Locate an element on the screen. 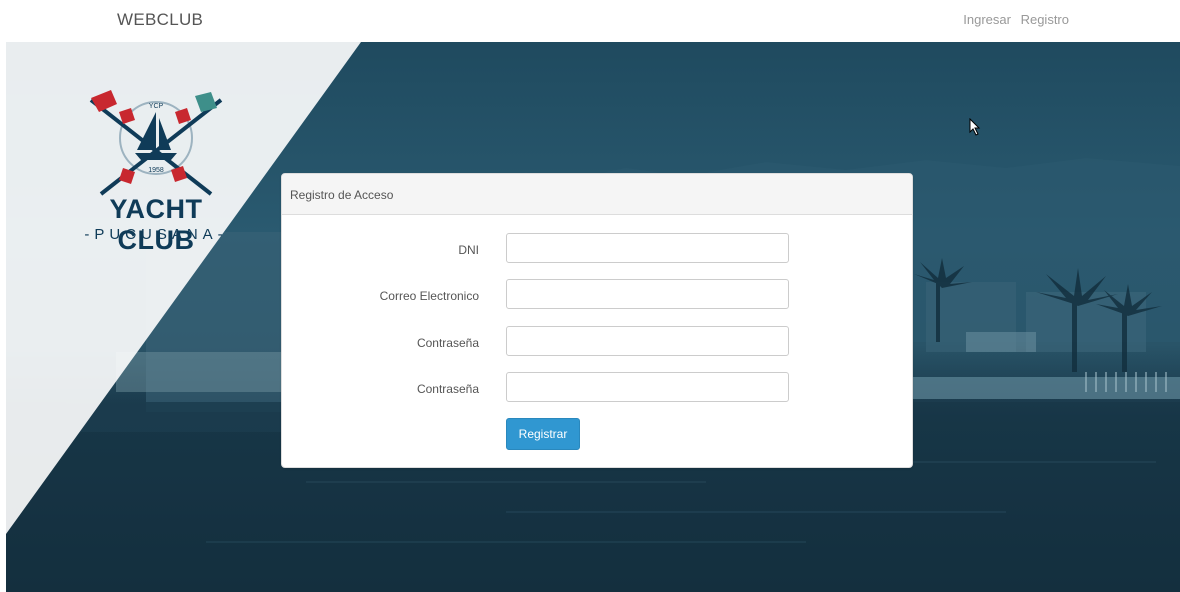 The image size is (1180, 592). mouse-cursor-icon is located at coordinates (975, 127).